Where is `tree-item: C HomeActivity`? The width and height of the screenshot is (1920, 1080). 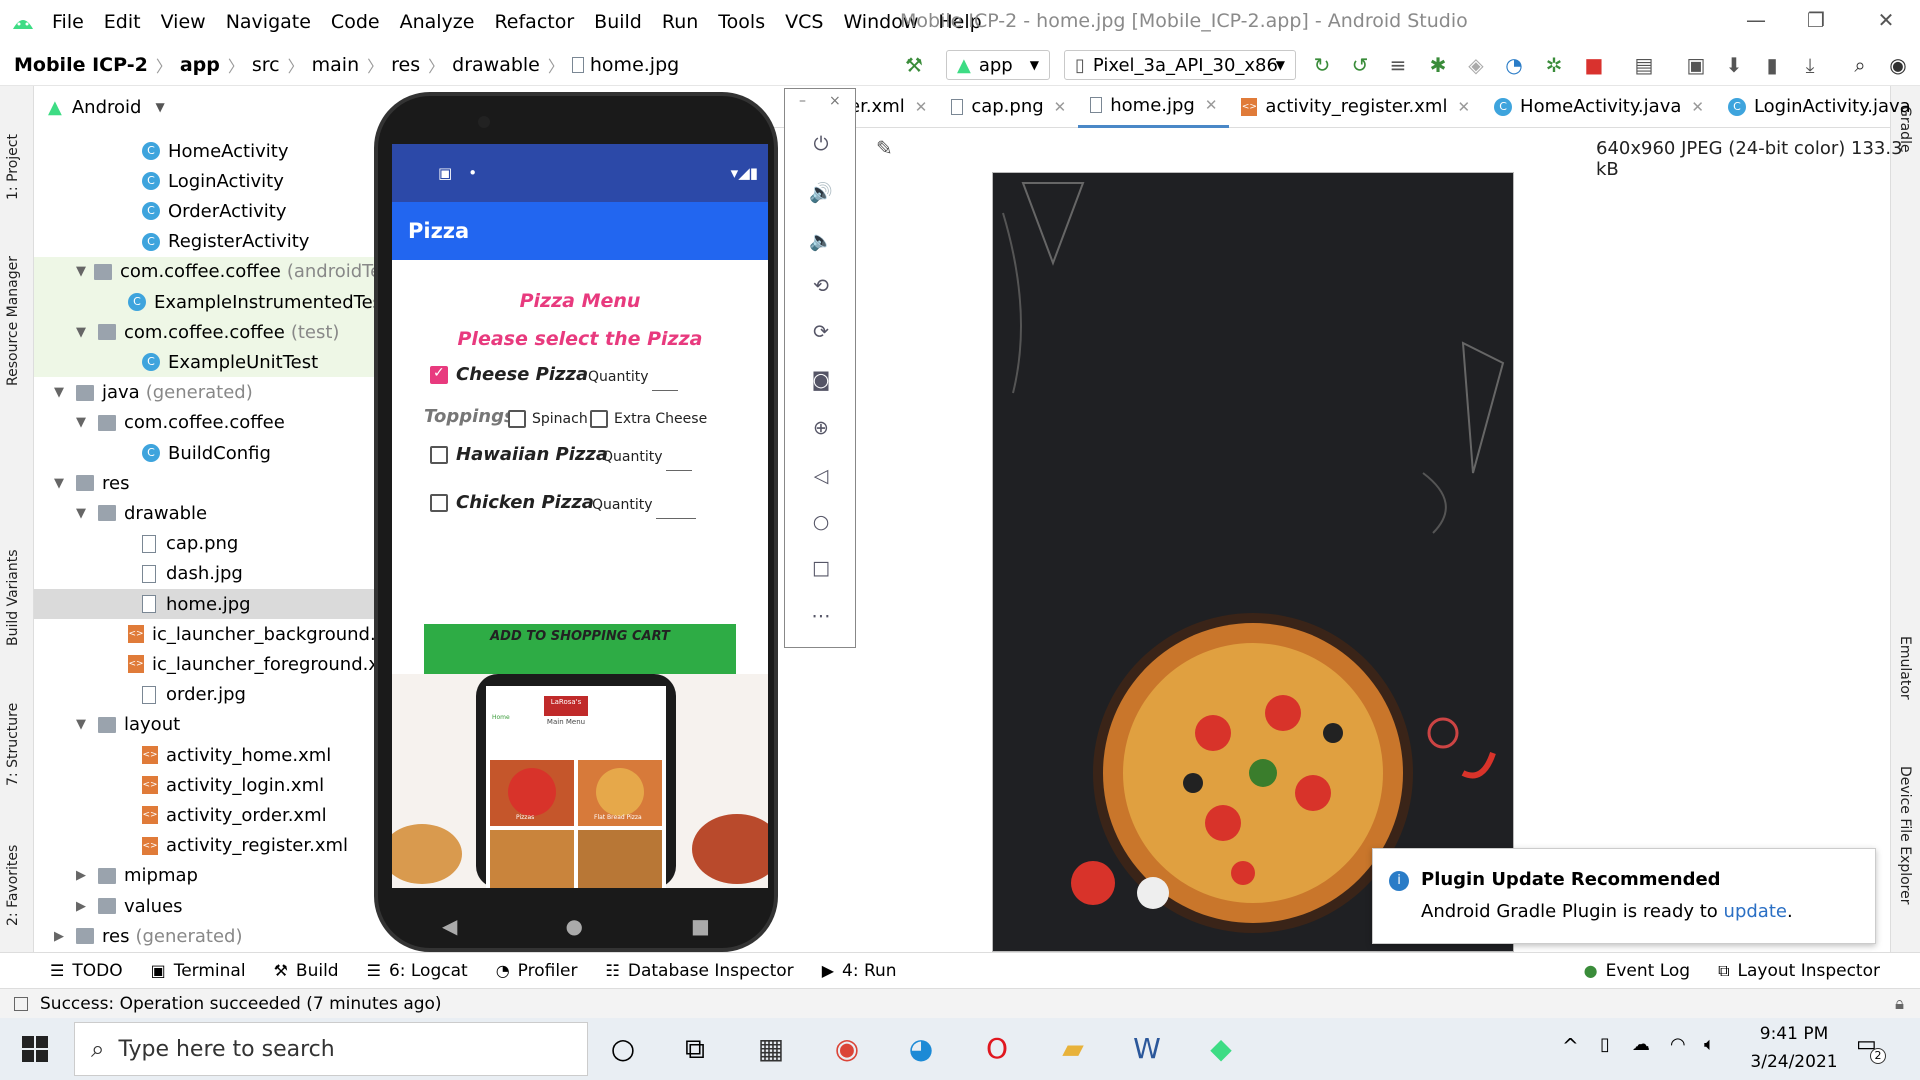
tree-item: C HomeActivity is located at coordinates (204, 151).